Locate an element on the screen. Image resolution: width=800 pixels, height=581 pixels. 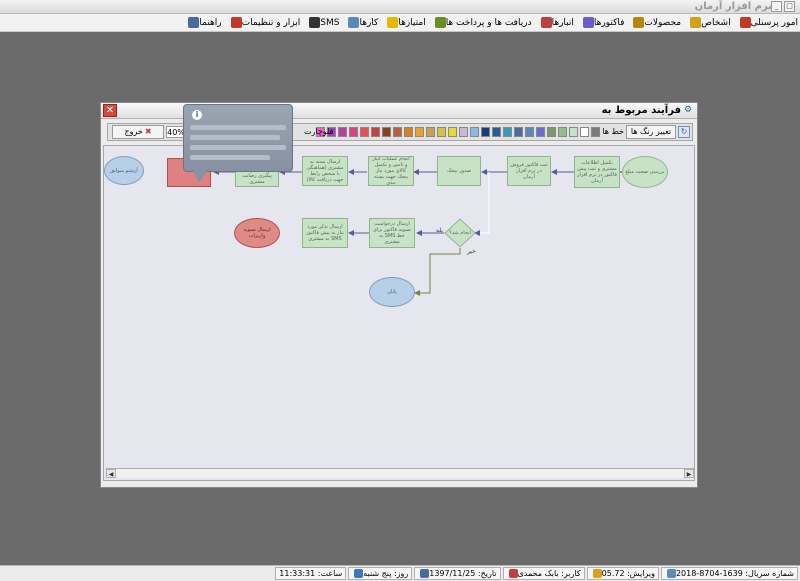
sms-icon is located at coordinates (315, 22).